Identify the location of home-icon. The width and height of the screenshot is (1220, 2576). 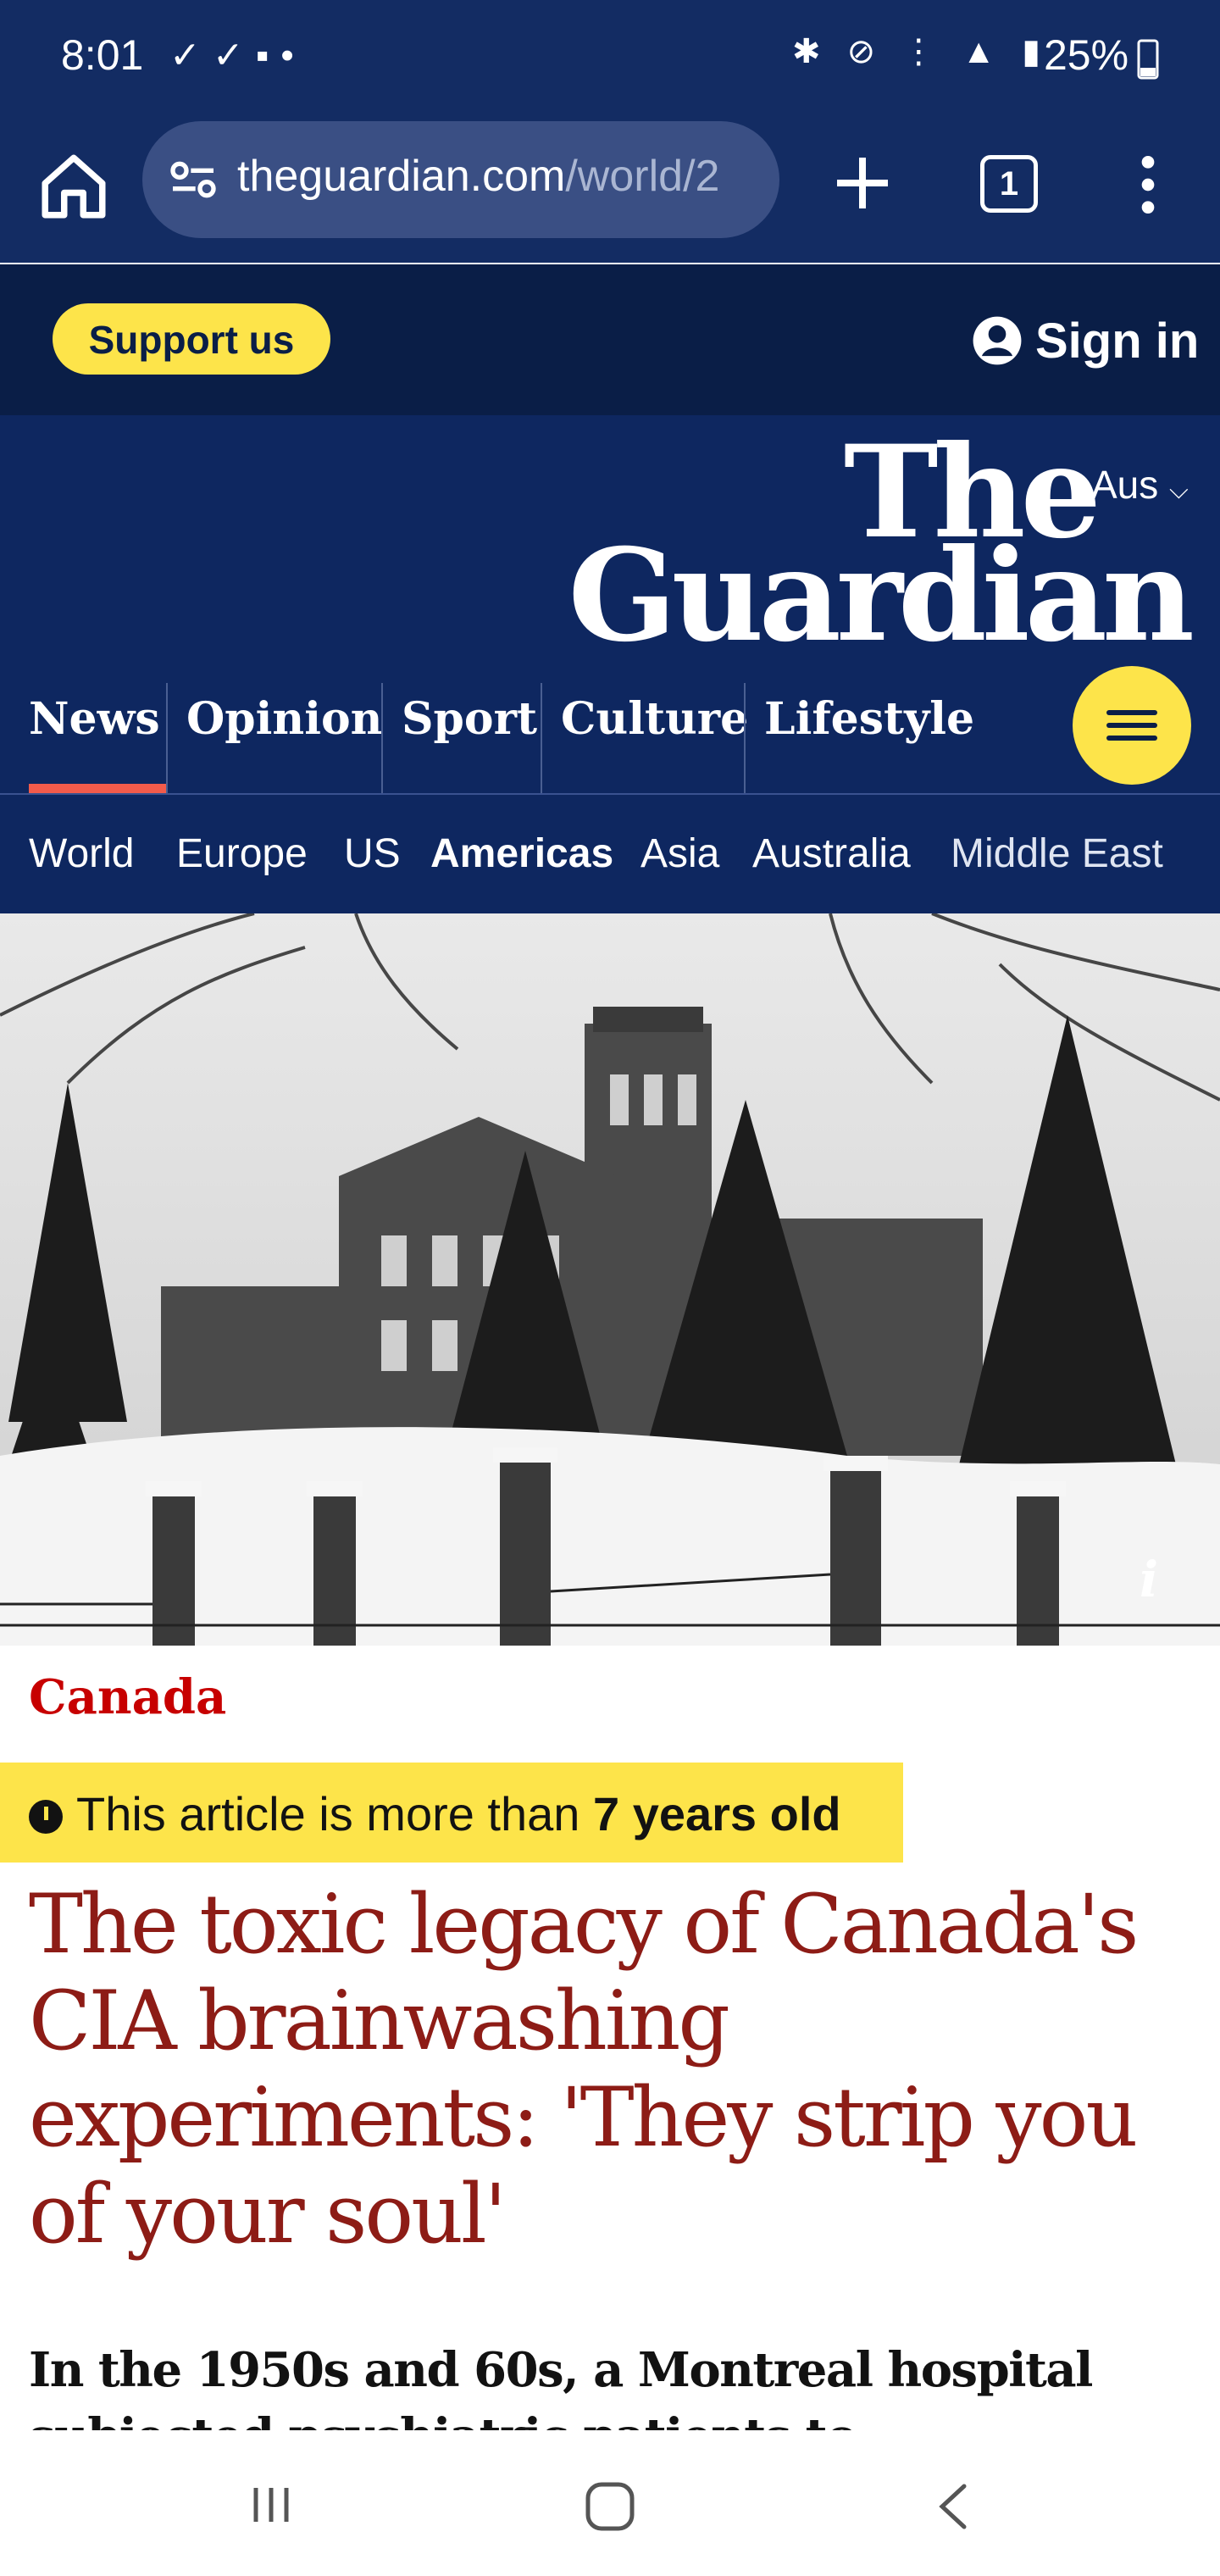
(74, 186).